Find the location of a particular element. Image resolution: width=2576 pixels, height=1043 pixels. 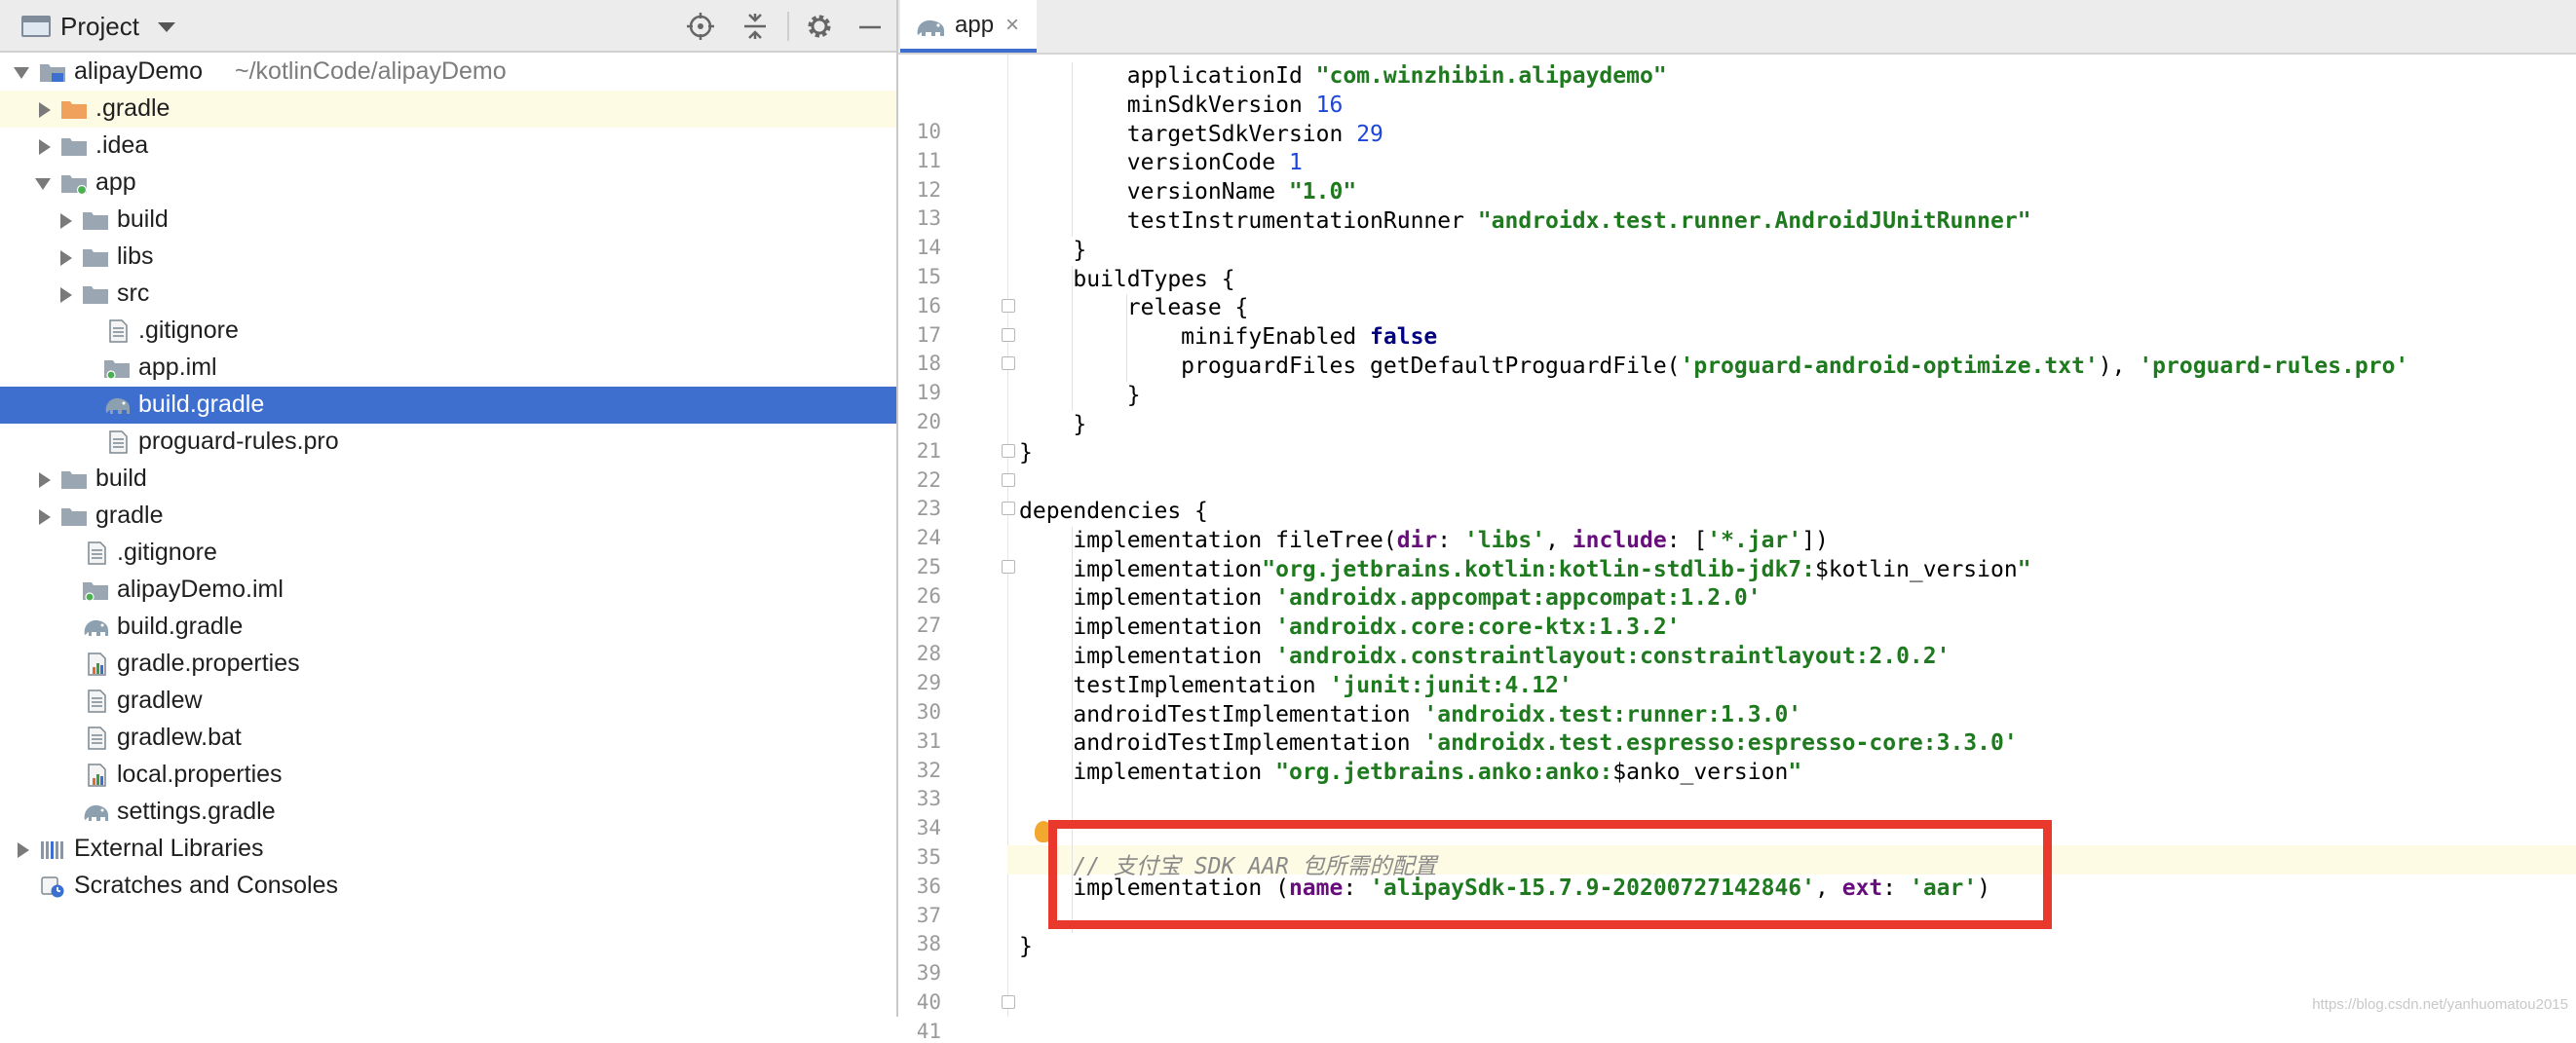

project-view-title: Project is located at coordinates (99, 27).